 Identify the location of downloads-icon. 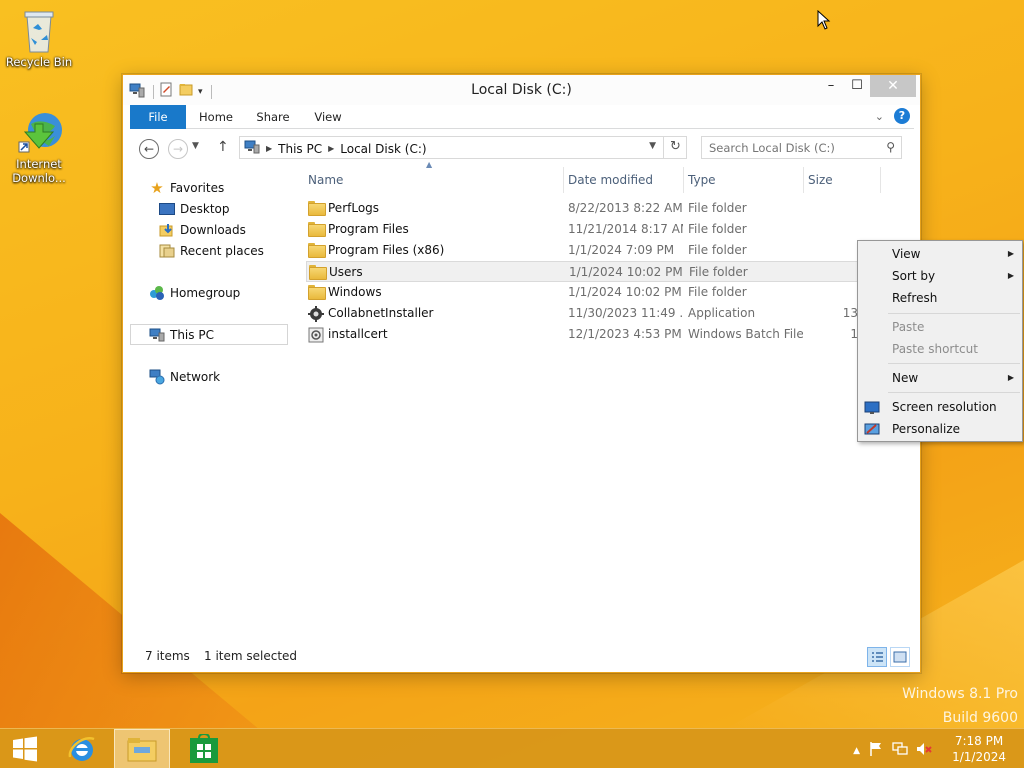
(167, 230).